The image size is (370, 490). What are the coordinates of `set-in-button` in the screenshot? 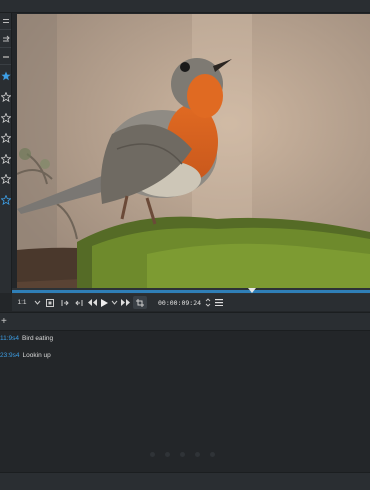 It's located at (65, 302).